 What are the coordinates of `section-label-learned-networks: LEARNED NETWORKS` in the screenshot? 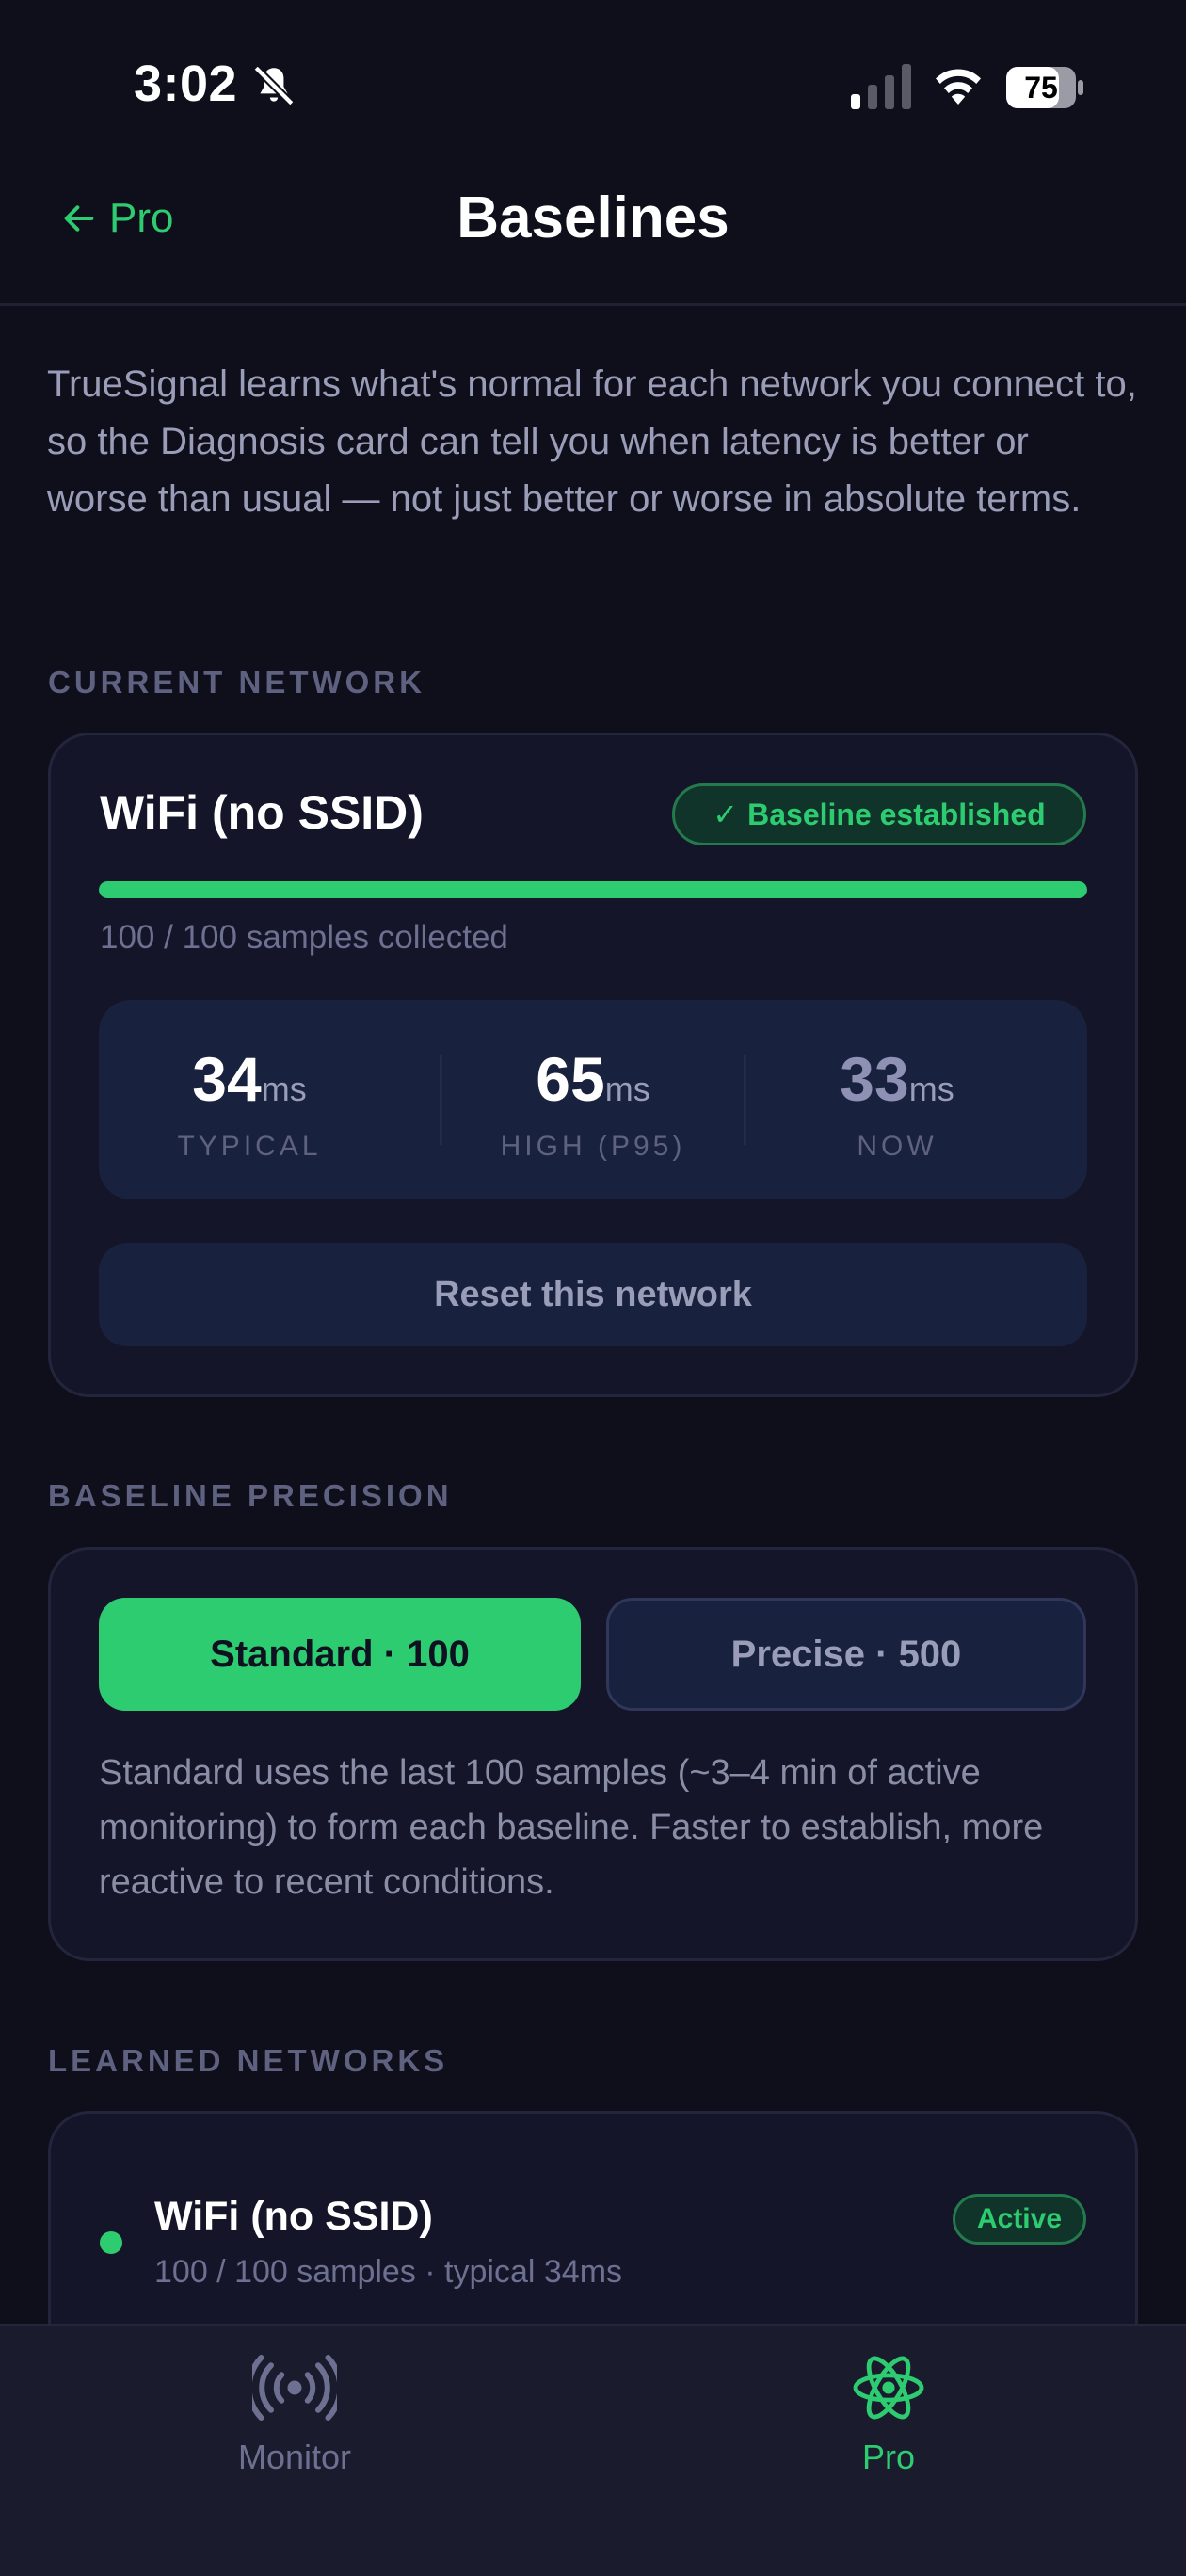 It's located at (248, 2060).